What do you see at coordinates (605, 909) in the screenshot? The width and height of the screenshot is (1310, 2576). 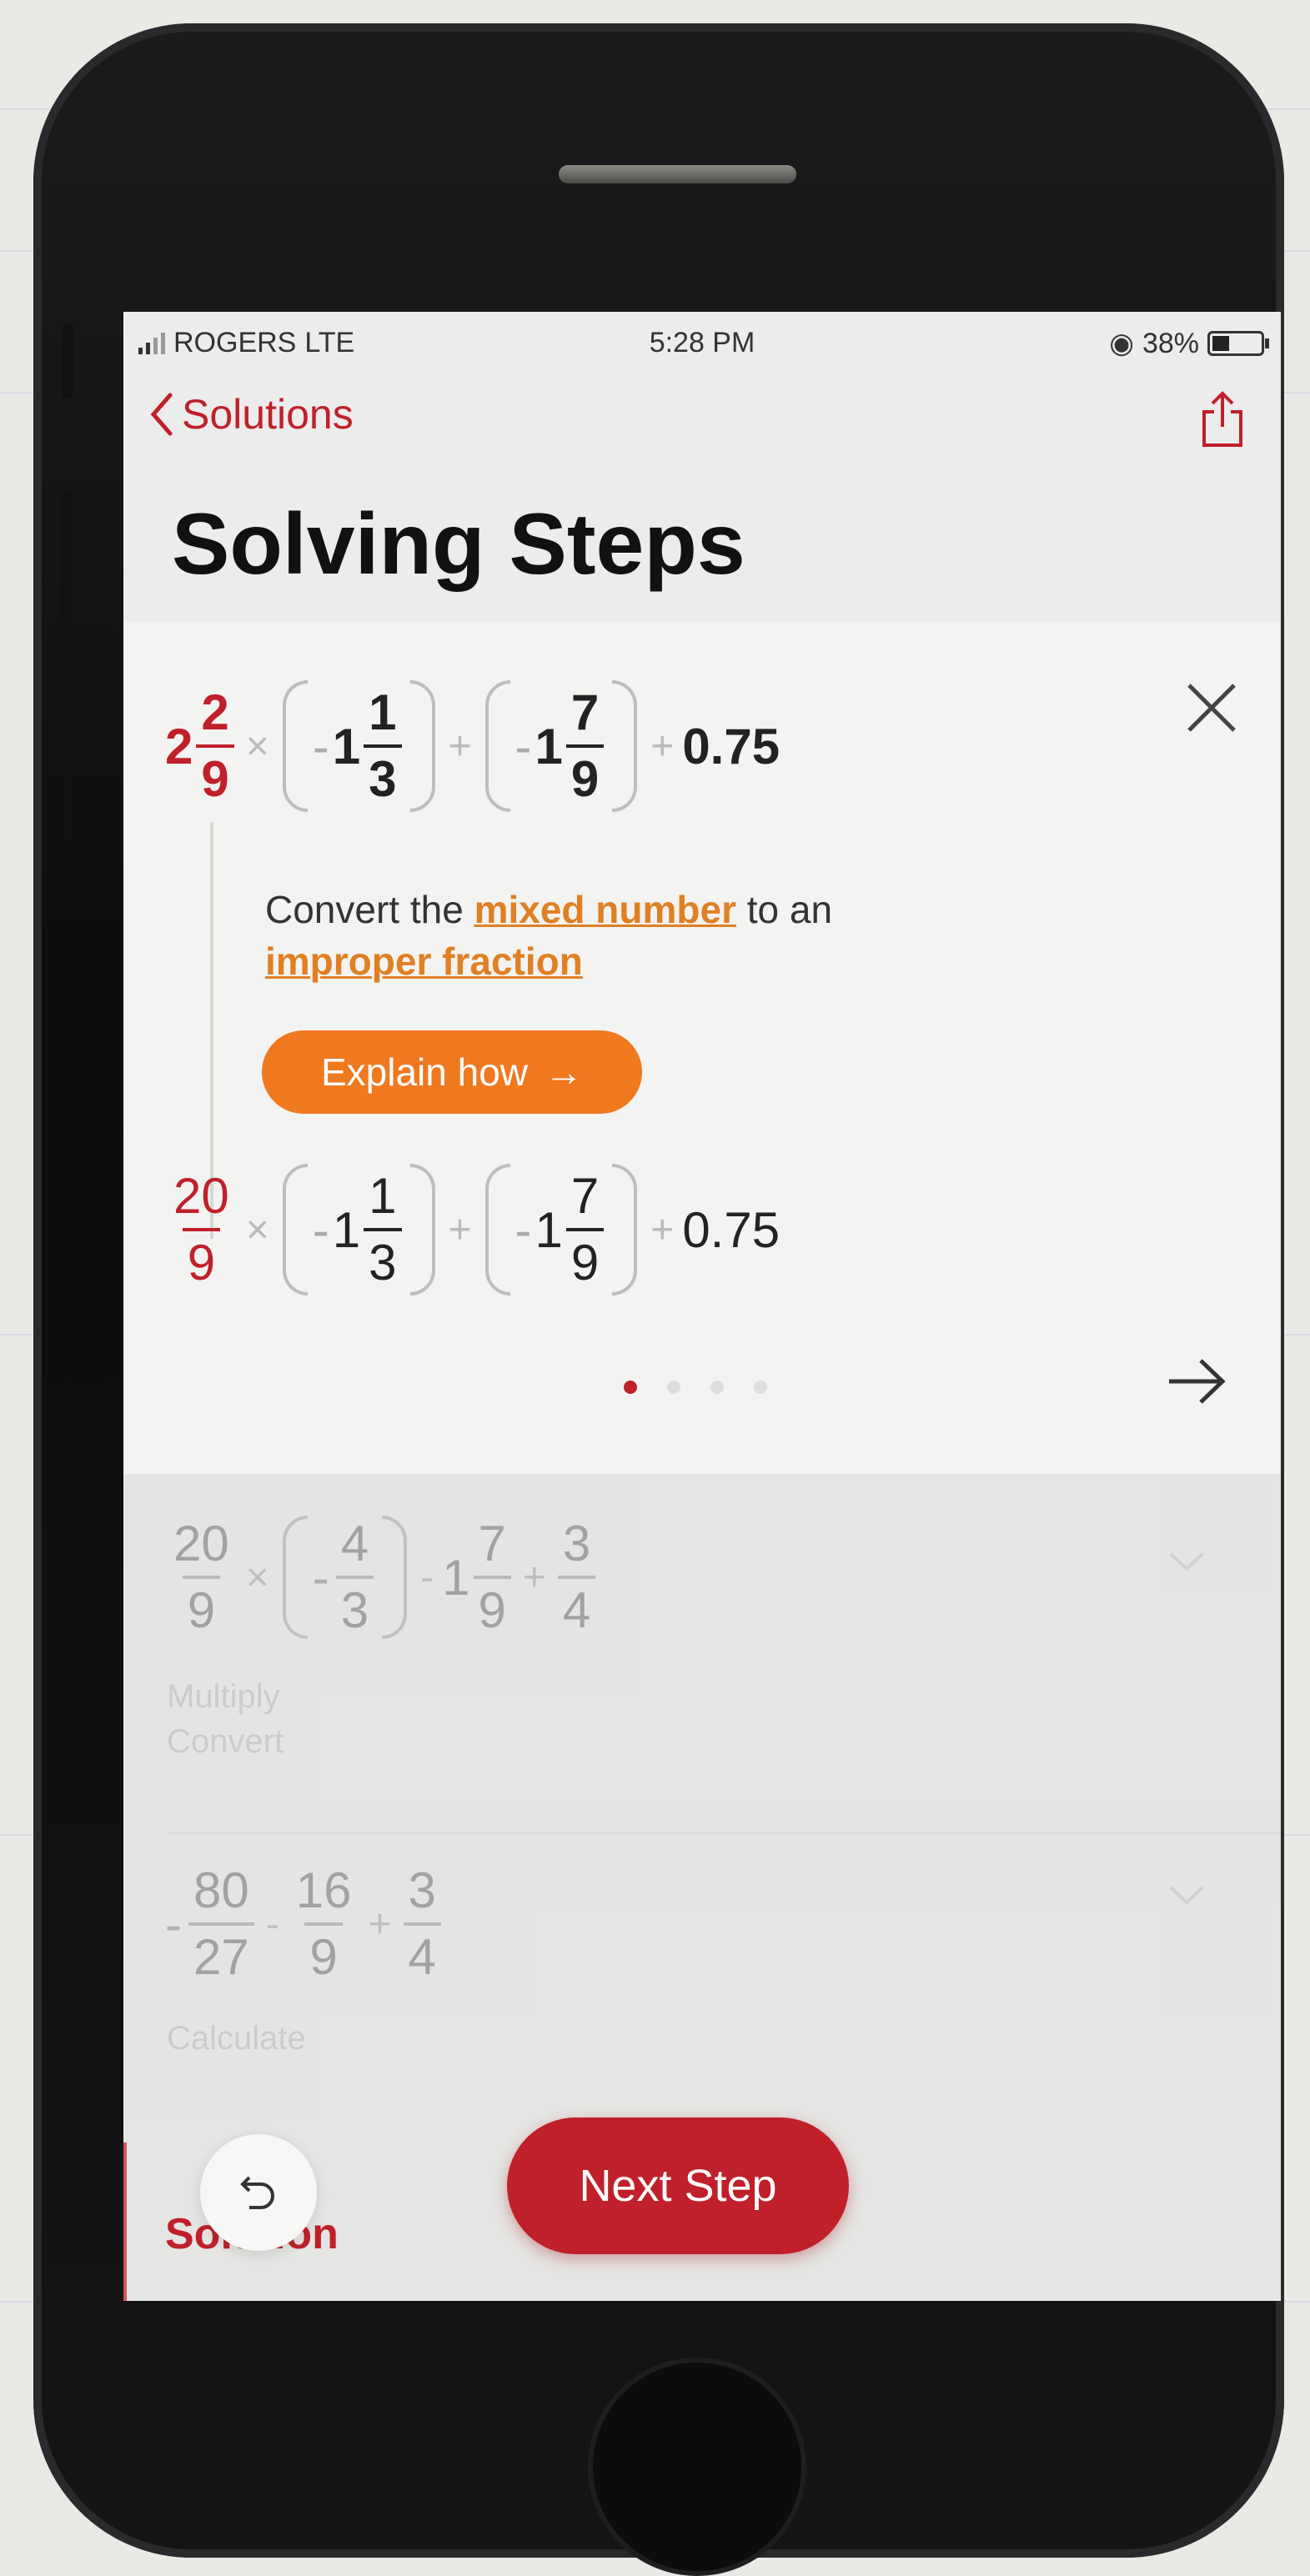 I see `mixed-number-link: mixed number` at bounding box center [605, 909].